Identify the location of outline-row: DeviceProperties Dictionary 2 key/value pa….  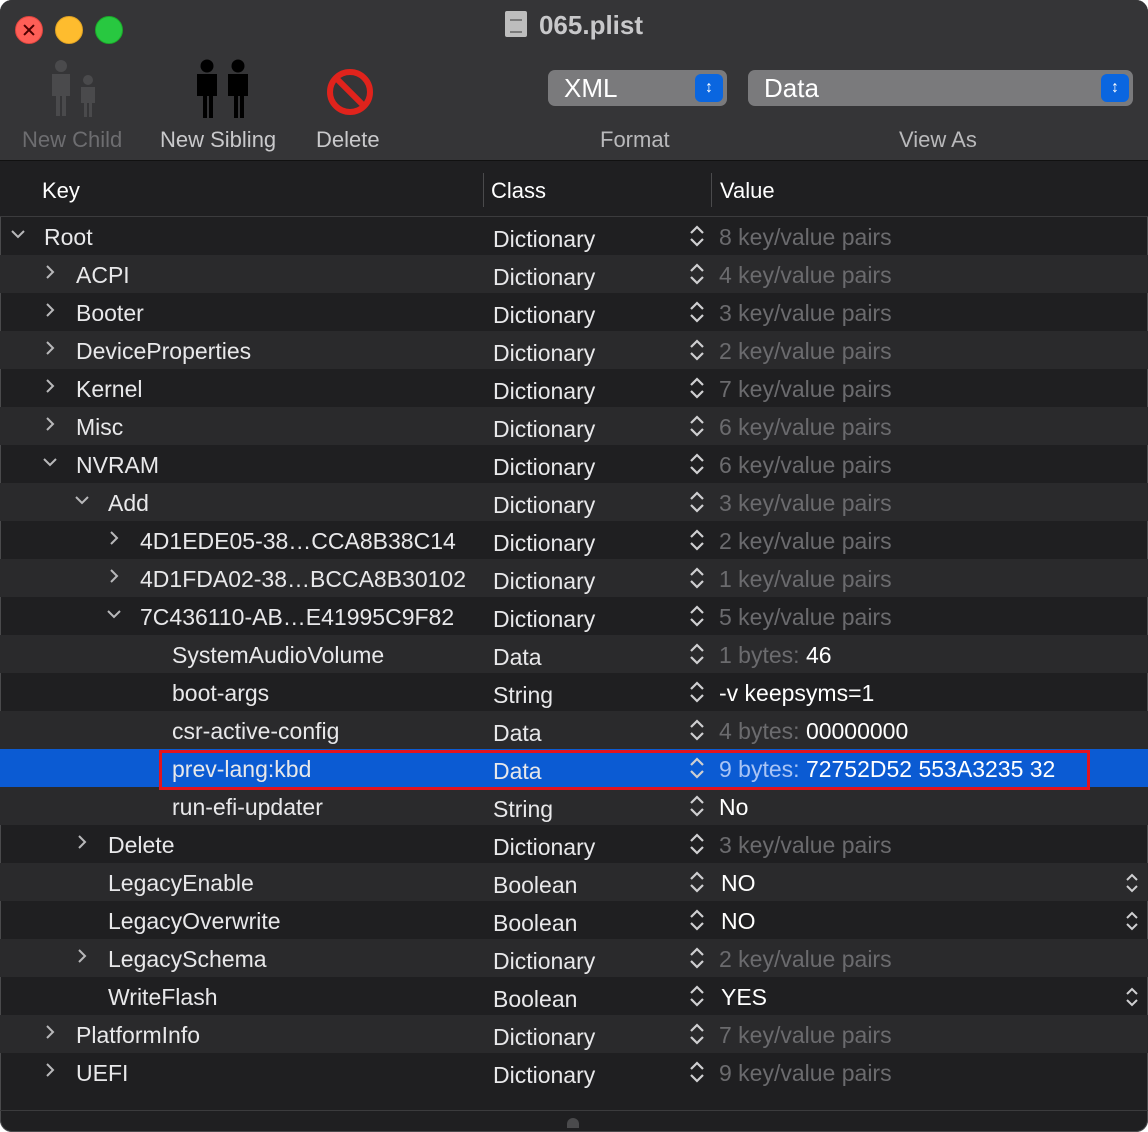
(574, 350).